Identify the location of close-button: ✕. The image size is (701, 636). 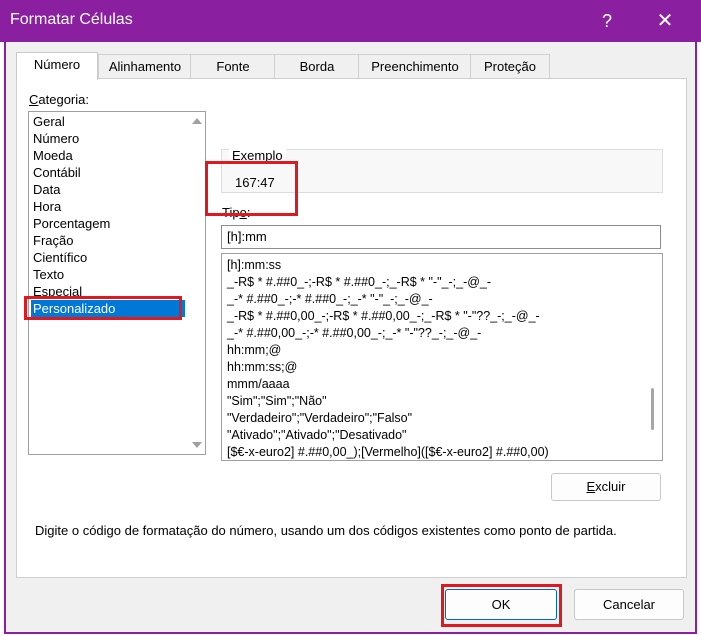
(665, 21).